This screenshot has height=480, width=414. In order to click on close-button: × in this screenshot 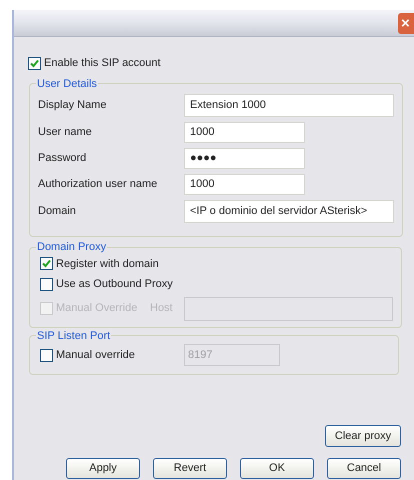, I will do `click(406, 23)`.